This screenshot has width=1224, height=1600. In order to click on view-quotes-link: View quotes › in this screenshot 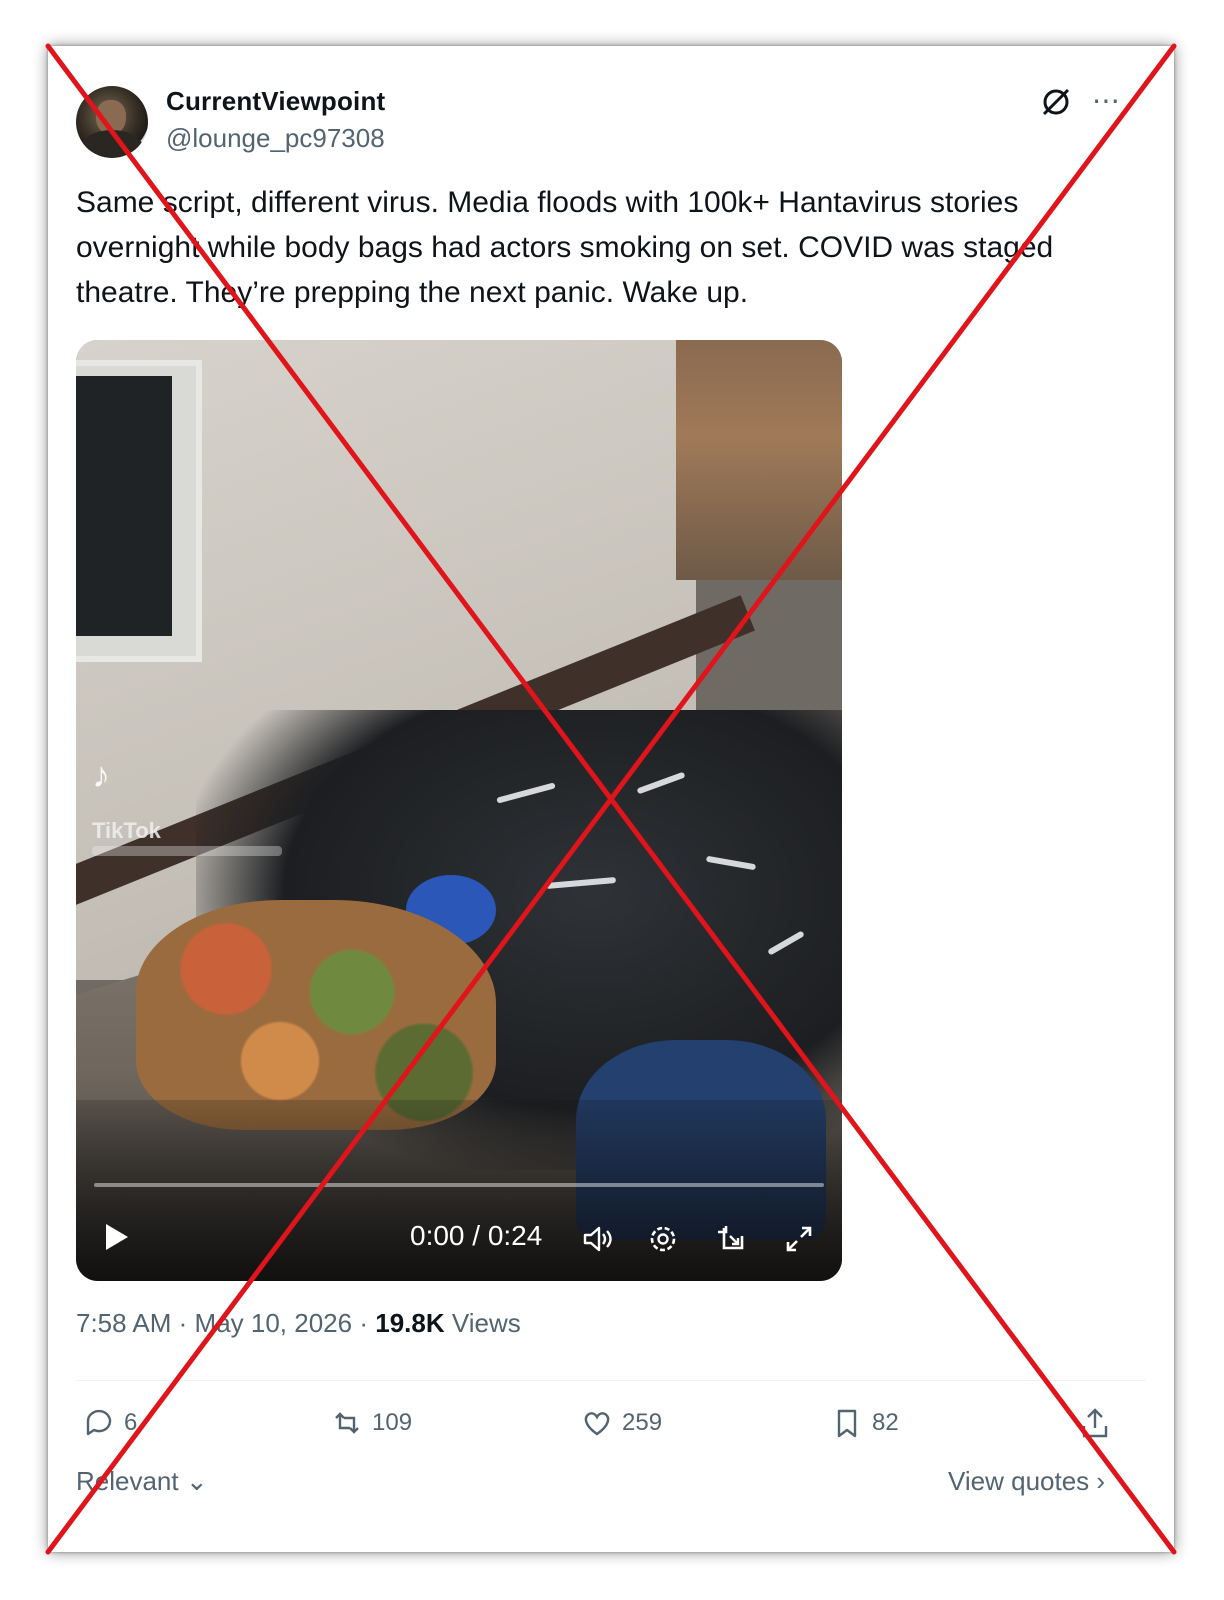, I will do `click(1026, 1481)`.